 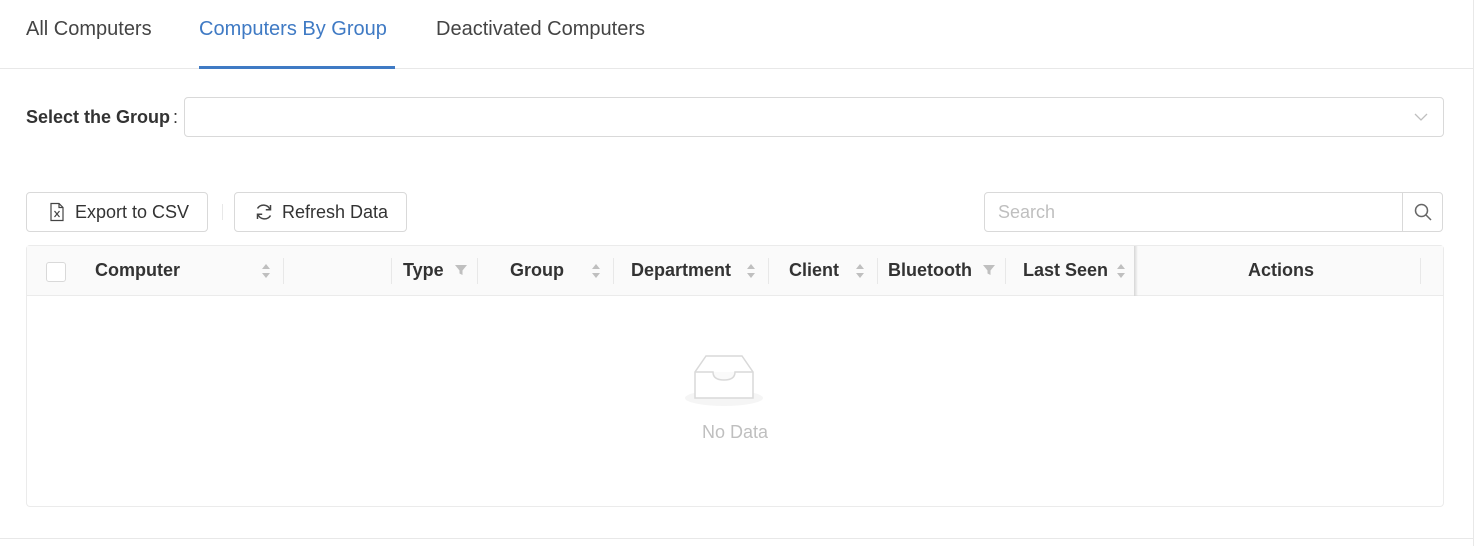 What do you see at coordinates (814, 117) in the screenshot?
I see `group-select` at bounding box center [814, 117].